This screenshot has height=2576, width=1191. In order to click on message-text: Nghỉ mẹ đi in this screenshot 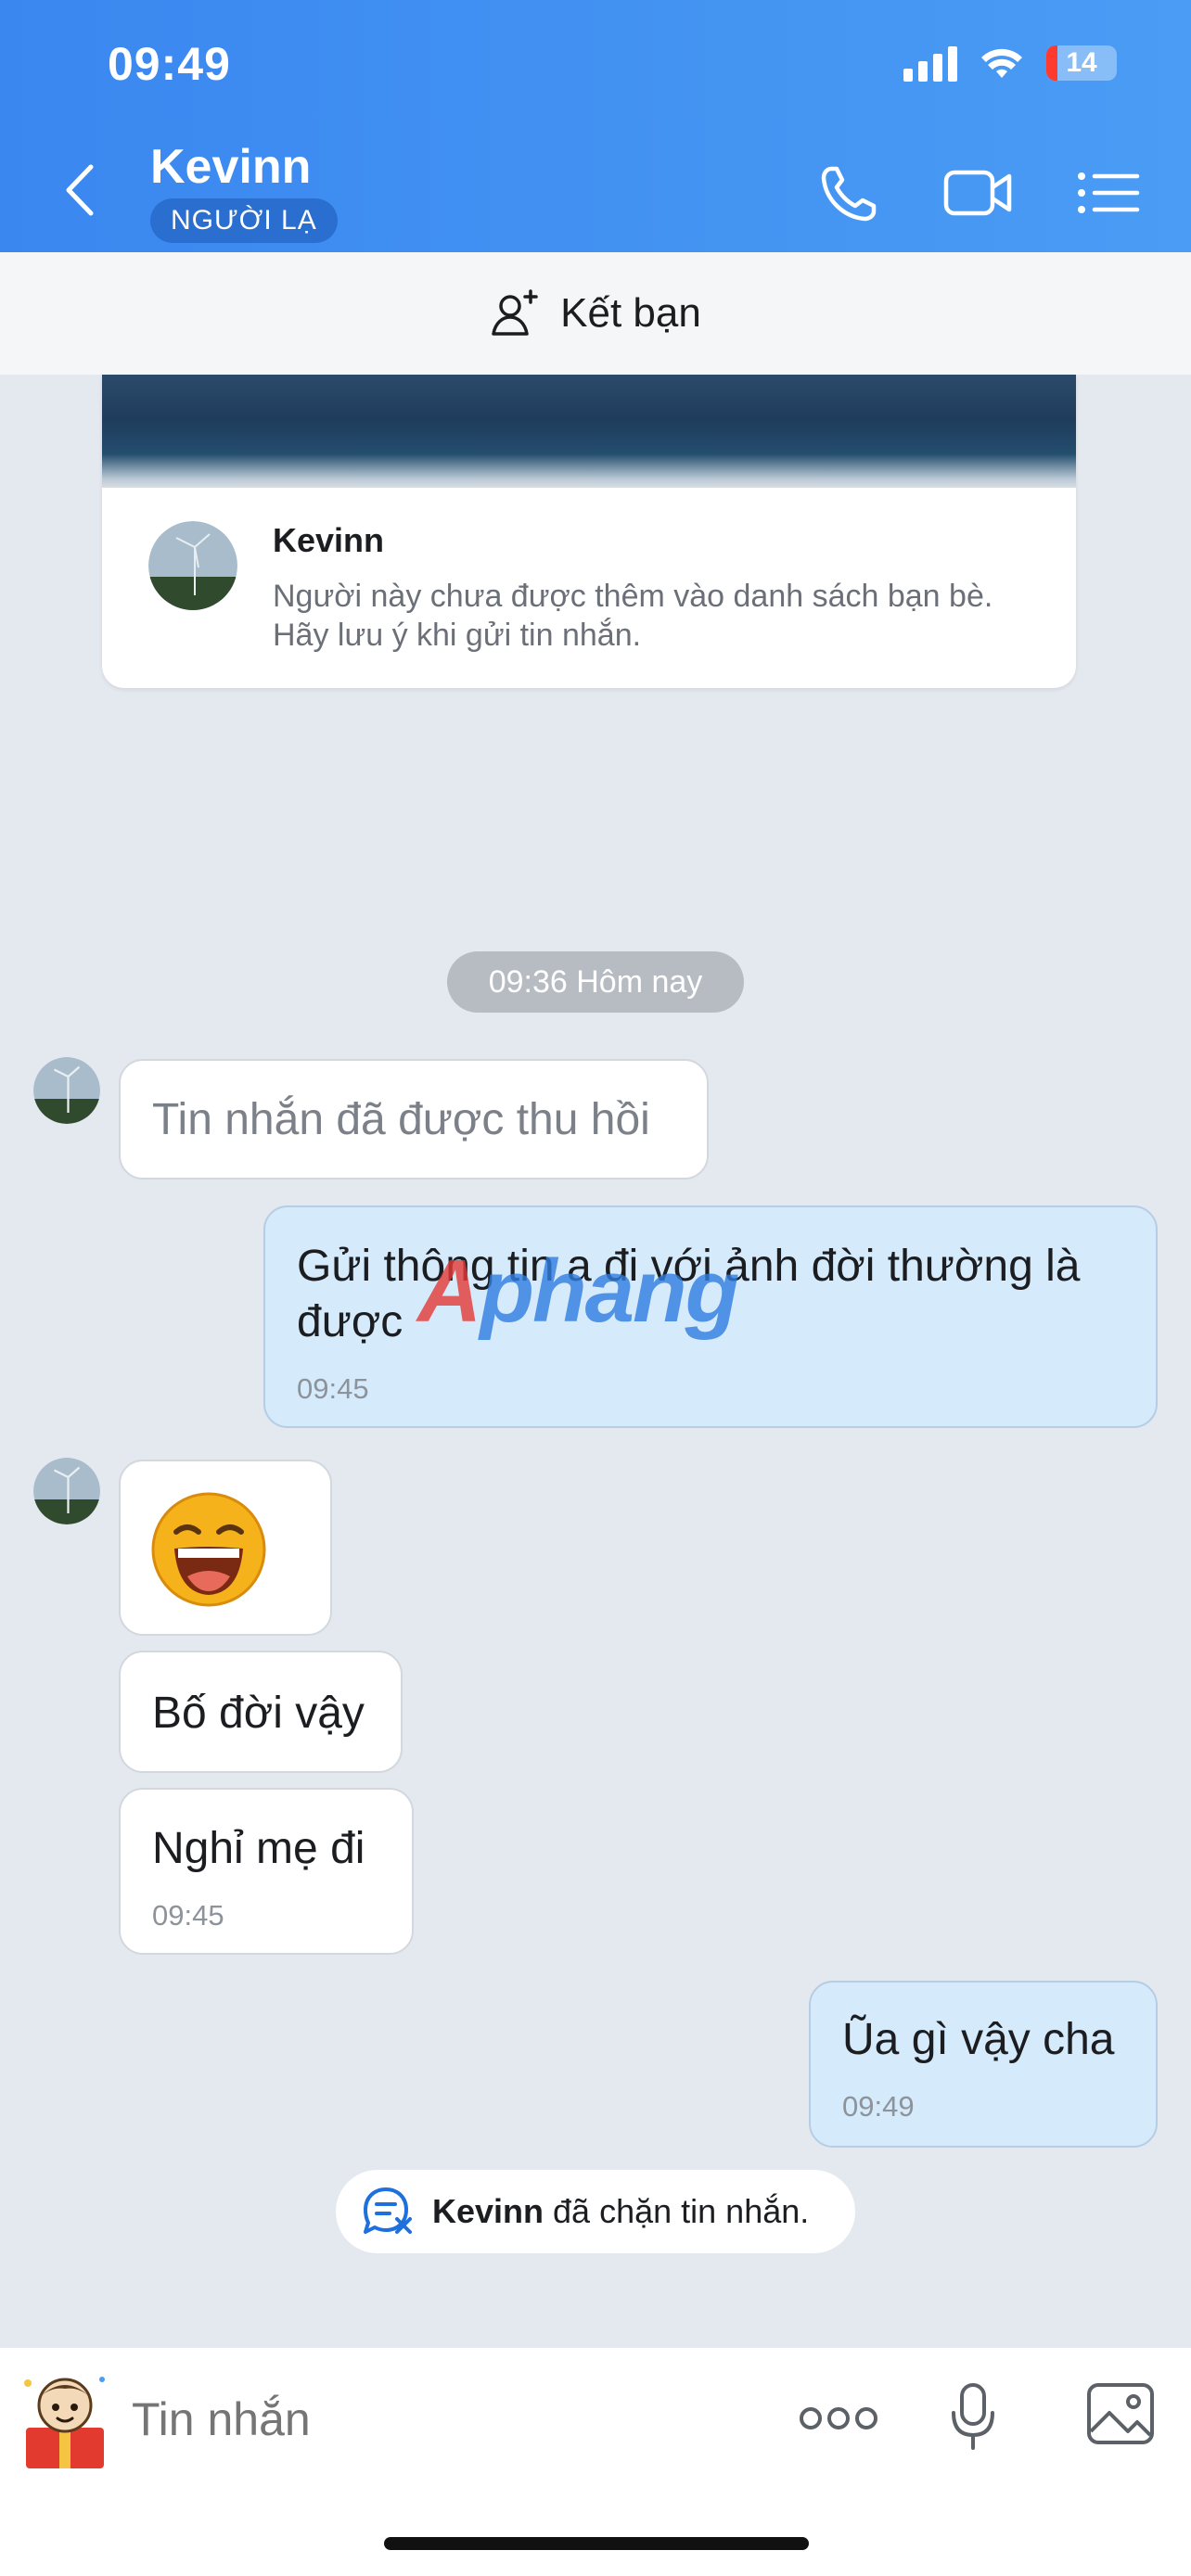, I will do `click(258, 1848)`.